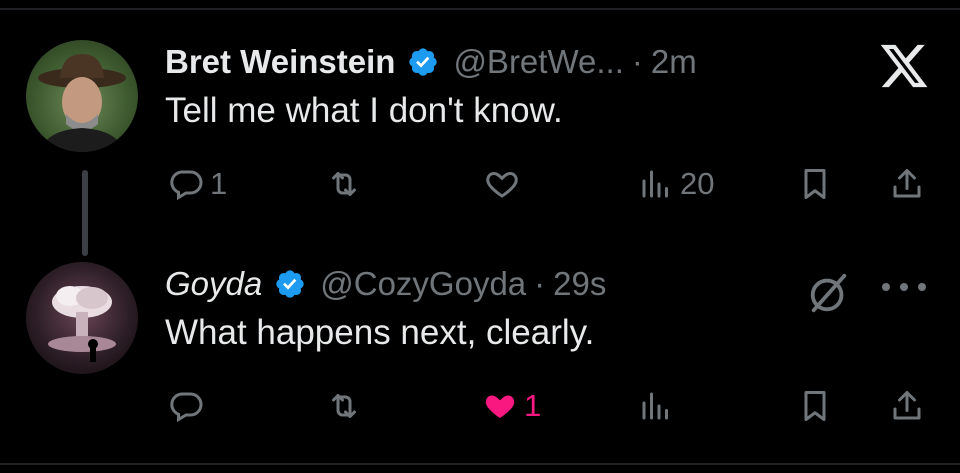 The width and height of the screenshot is (960, 473). I want to click on more-icon, so click(904, 287).